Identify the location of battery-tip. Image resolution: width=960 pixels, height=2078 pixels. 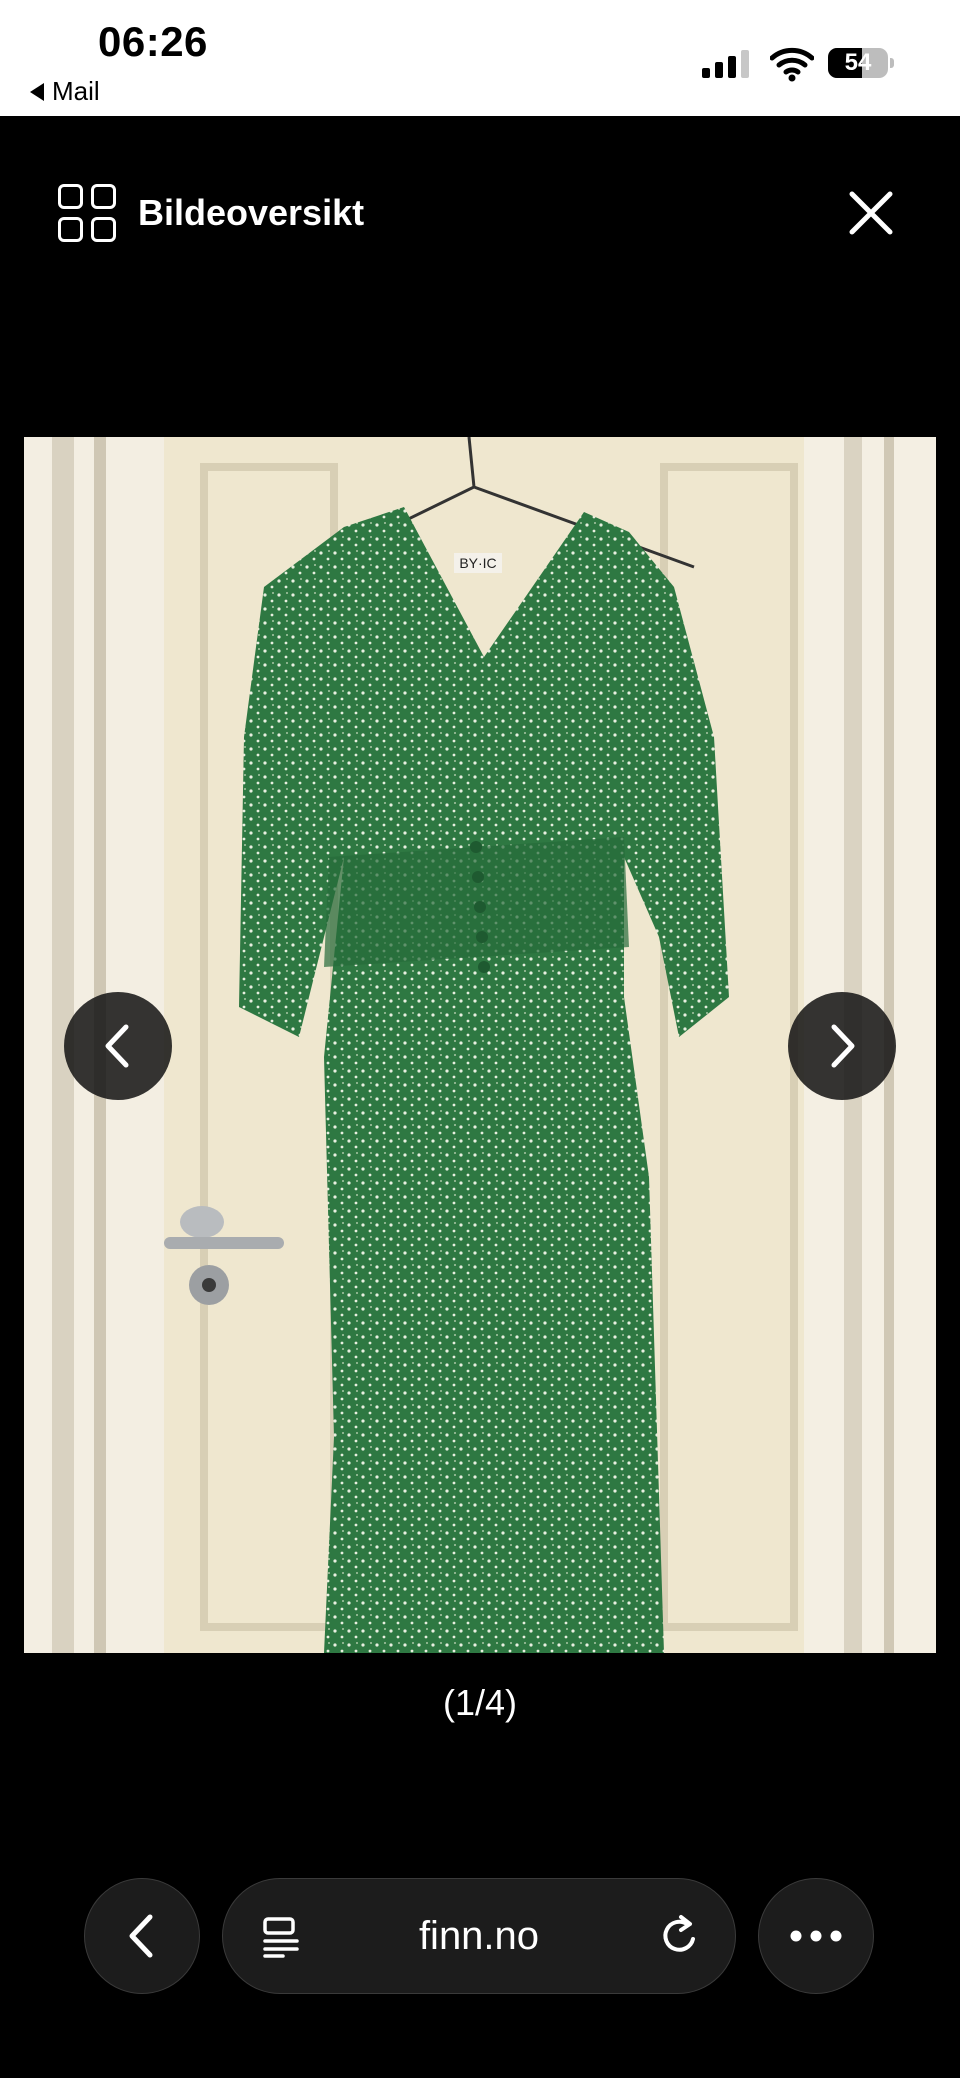
(892, 63).